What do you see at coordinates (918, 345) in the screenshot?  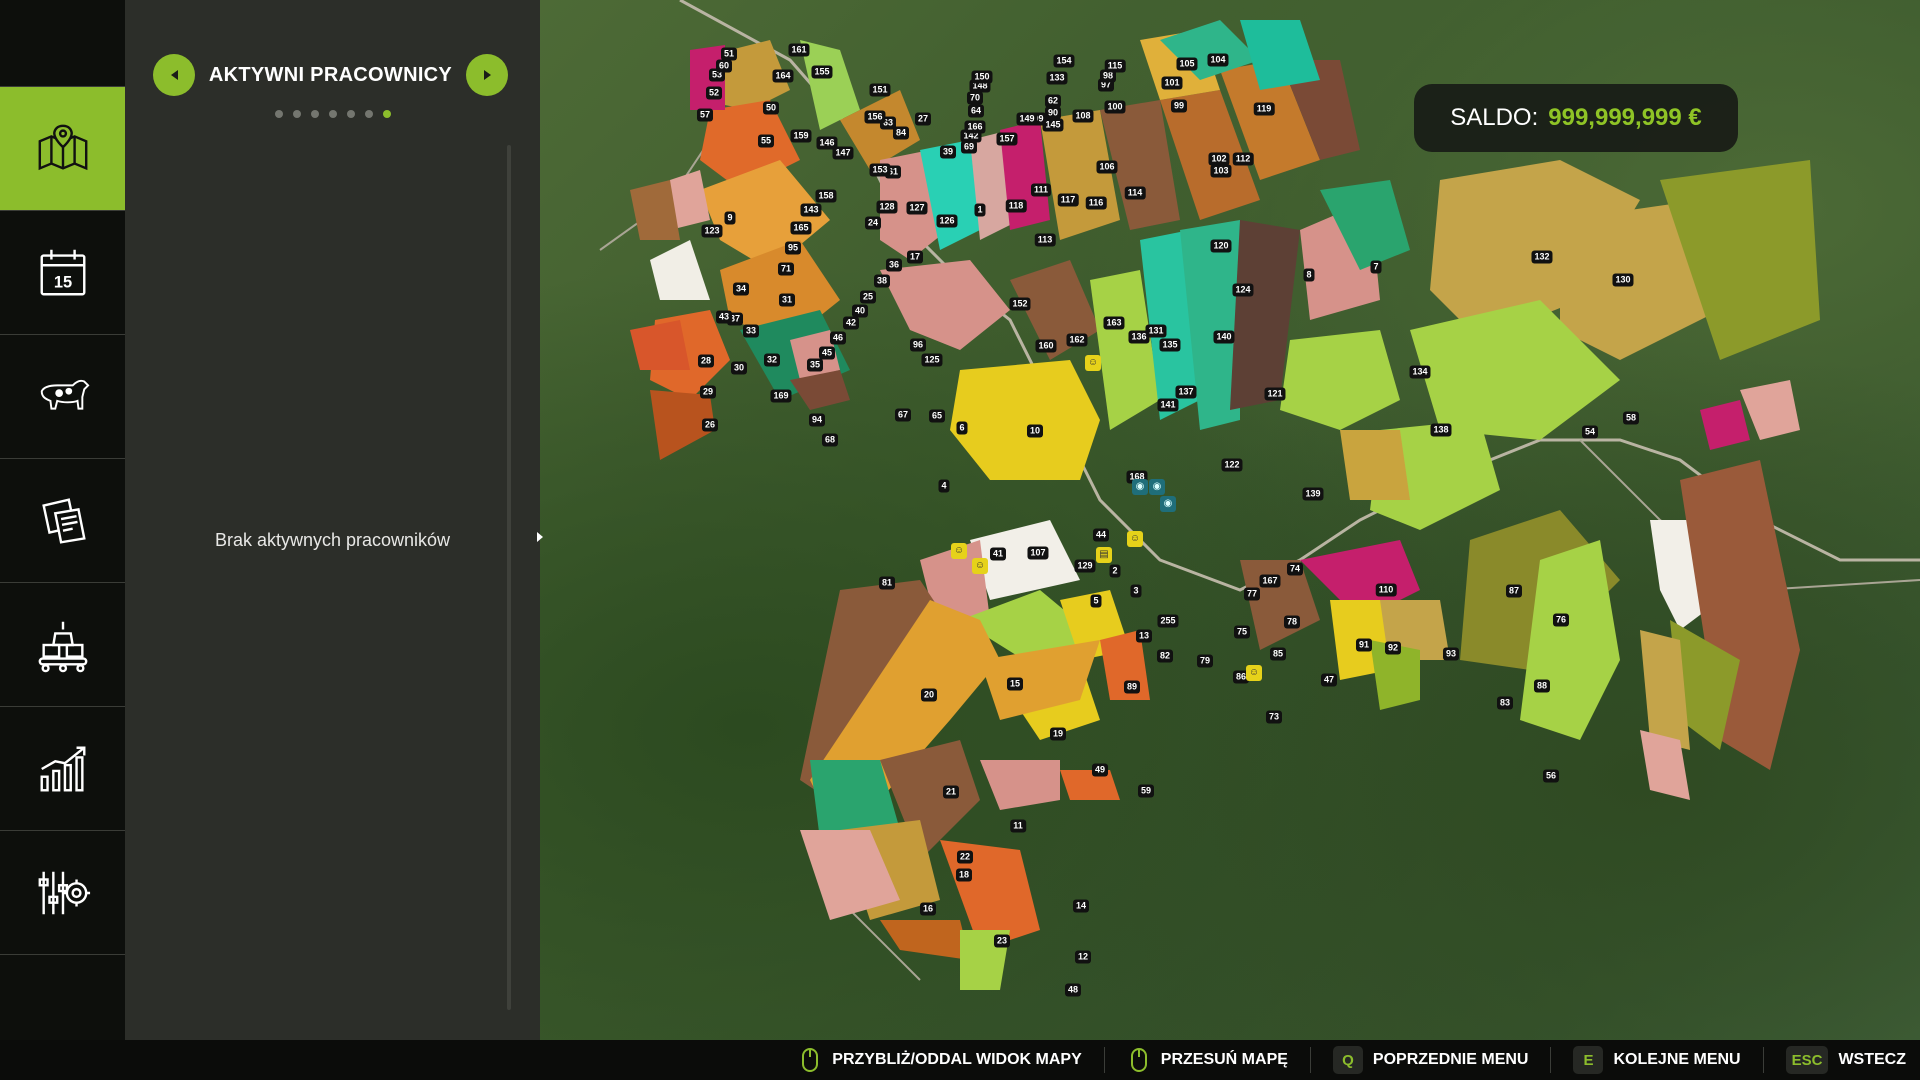 I see `field-number-label: 96` at bounding box center [918, 345].